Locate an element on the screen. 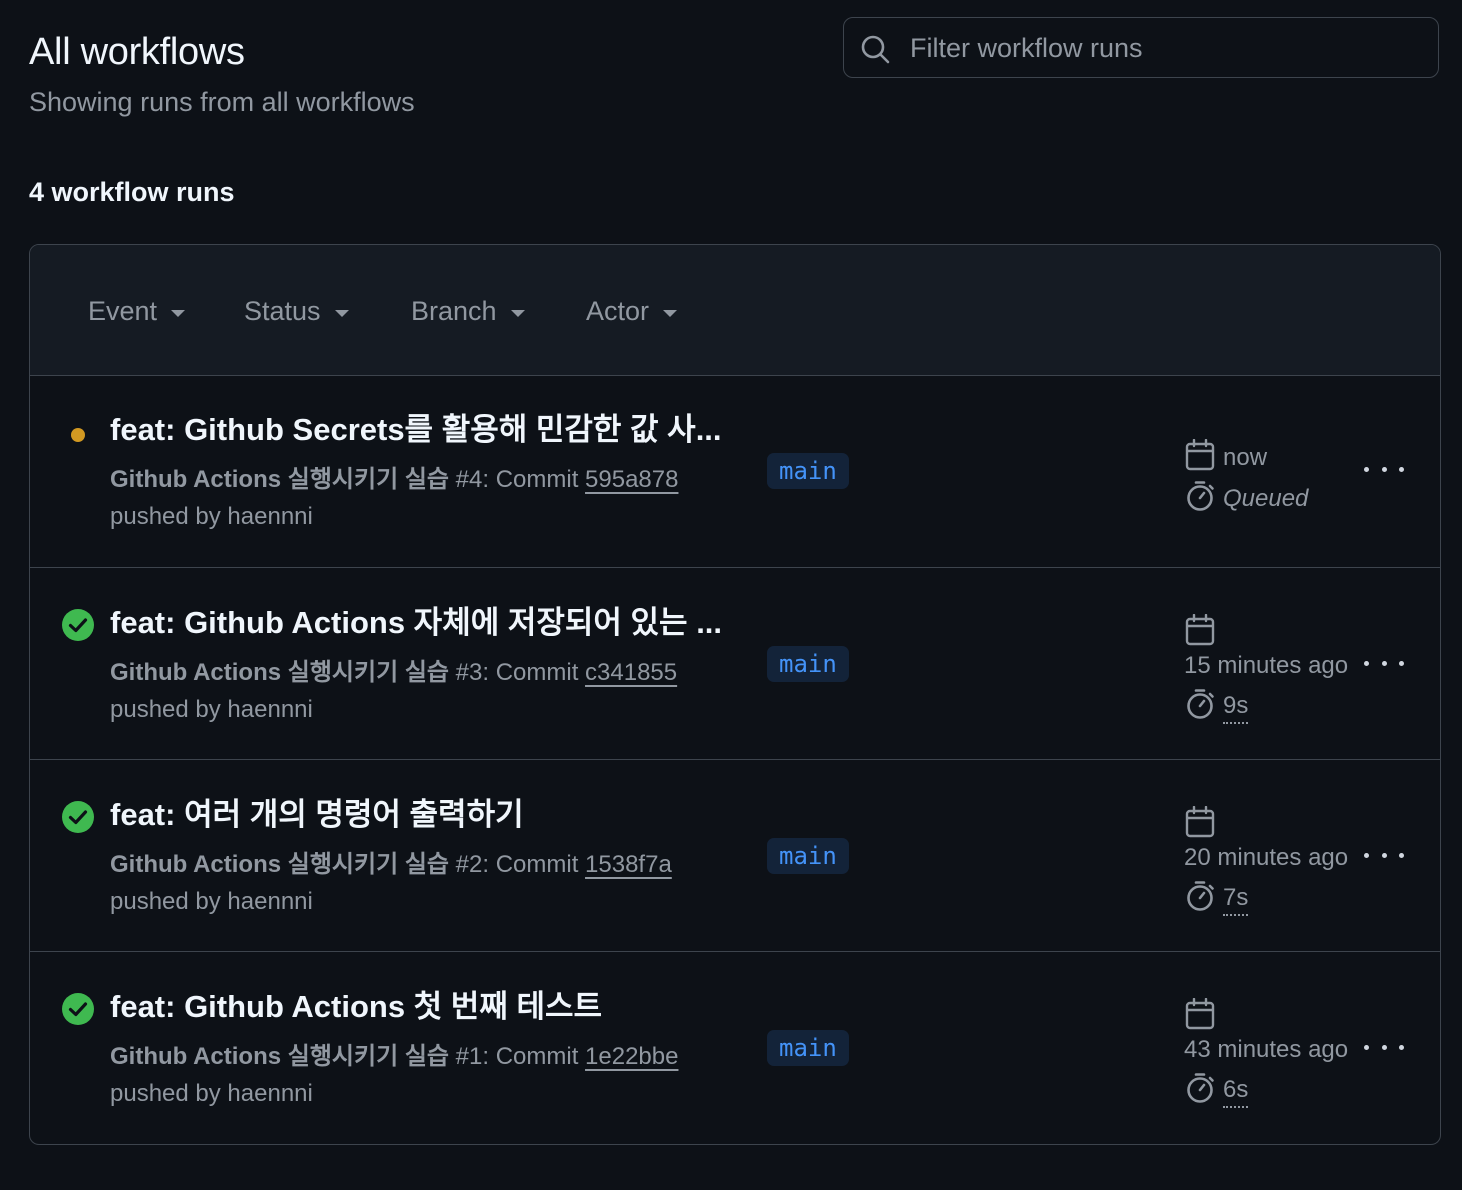 This screenshot has height=1190, width=1462. commit-link: 1e22bbe is located at coordinates (631, 1056).